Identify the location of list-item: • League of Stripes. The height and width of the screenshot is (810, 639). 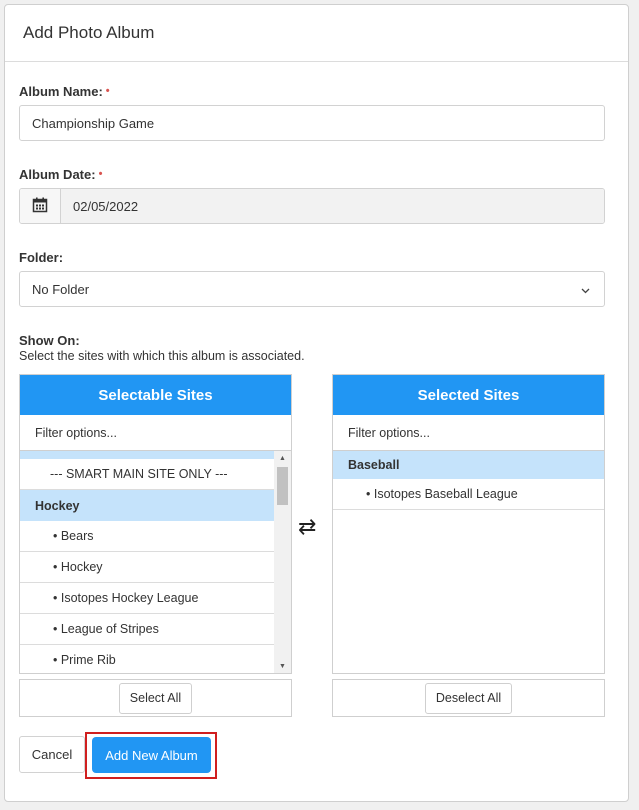
(148, 629).